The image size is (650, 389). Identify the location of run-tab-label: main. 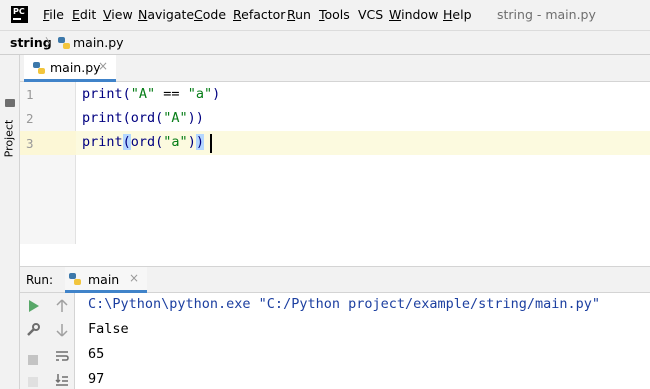
(104, 279).